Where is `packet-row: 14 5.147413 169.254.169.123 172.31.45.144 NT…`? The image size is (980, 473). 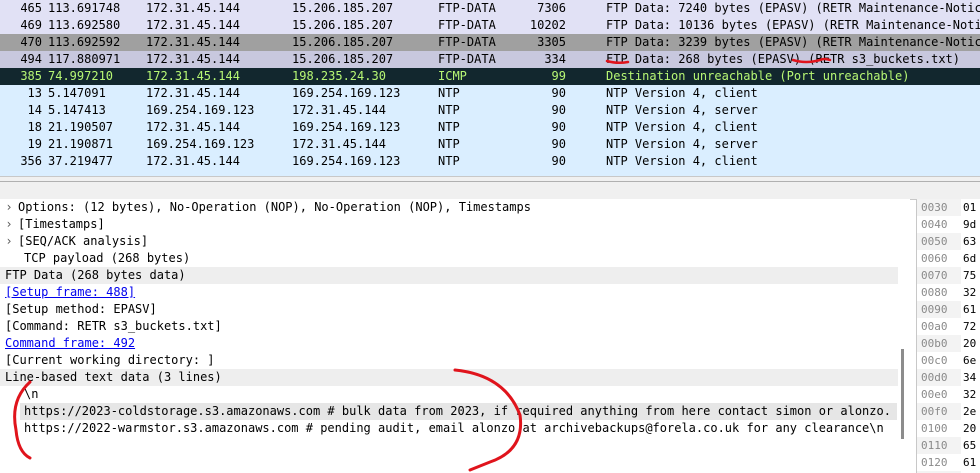
packet-row: 14 5.147413 169.254.169.123 172.31.45.144 NT… is located at coordinates (490, 110).